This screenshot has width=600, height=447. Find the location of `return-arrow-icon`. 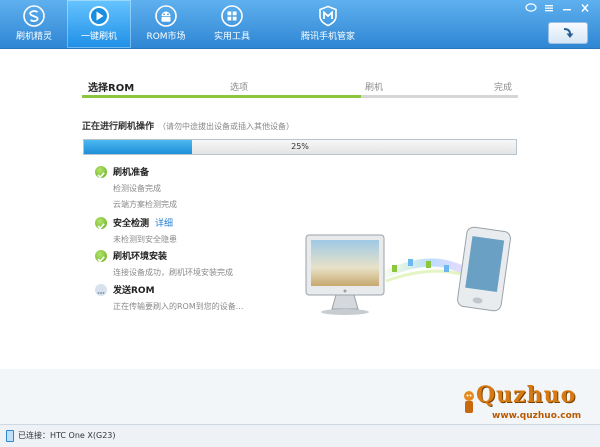

return-arrow-icon is located at coordinates (568, 33).